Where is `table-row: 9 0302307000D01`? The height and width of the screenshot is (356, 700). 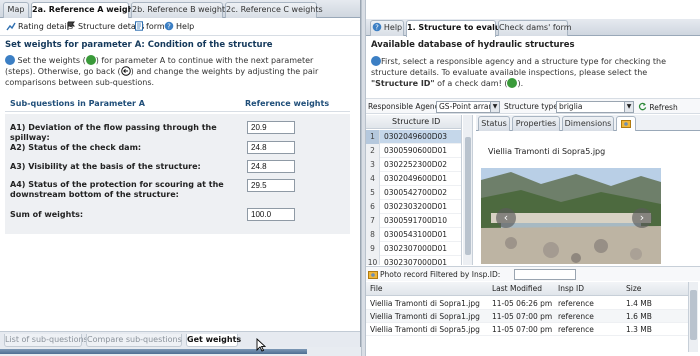
table-row: 9 0302307000D01 is located at coordinates (413, 249).